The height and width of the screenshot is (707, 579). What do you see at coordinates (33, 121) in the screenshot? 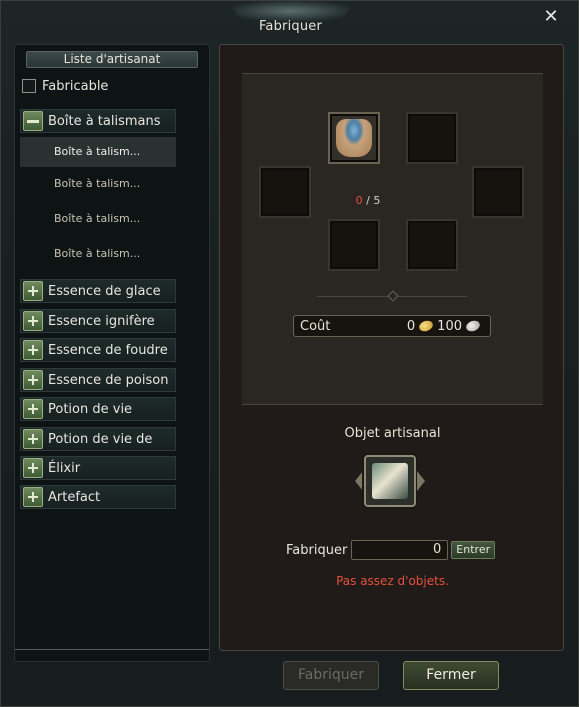
I see `minus-icon` at bounding box center [33, 121].